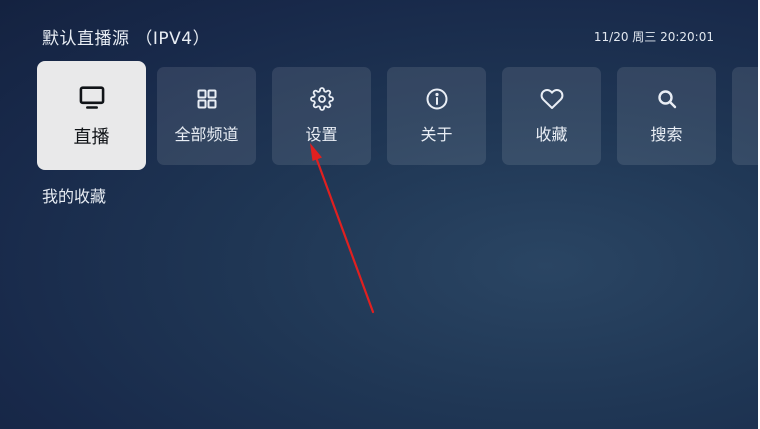 The image size is (760, 429). Describe the element at coordinates (321, 116) in the screenshot. I see `menu-item-settings: 设置` at that location.